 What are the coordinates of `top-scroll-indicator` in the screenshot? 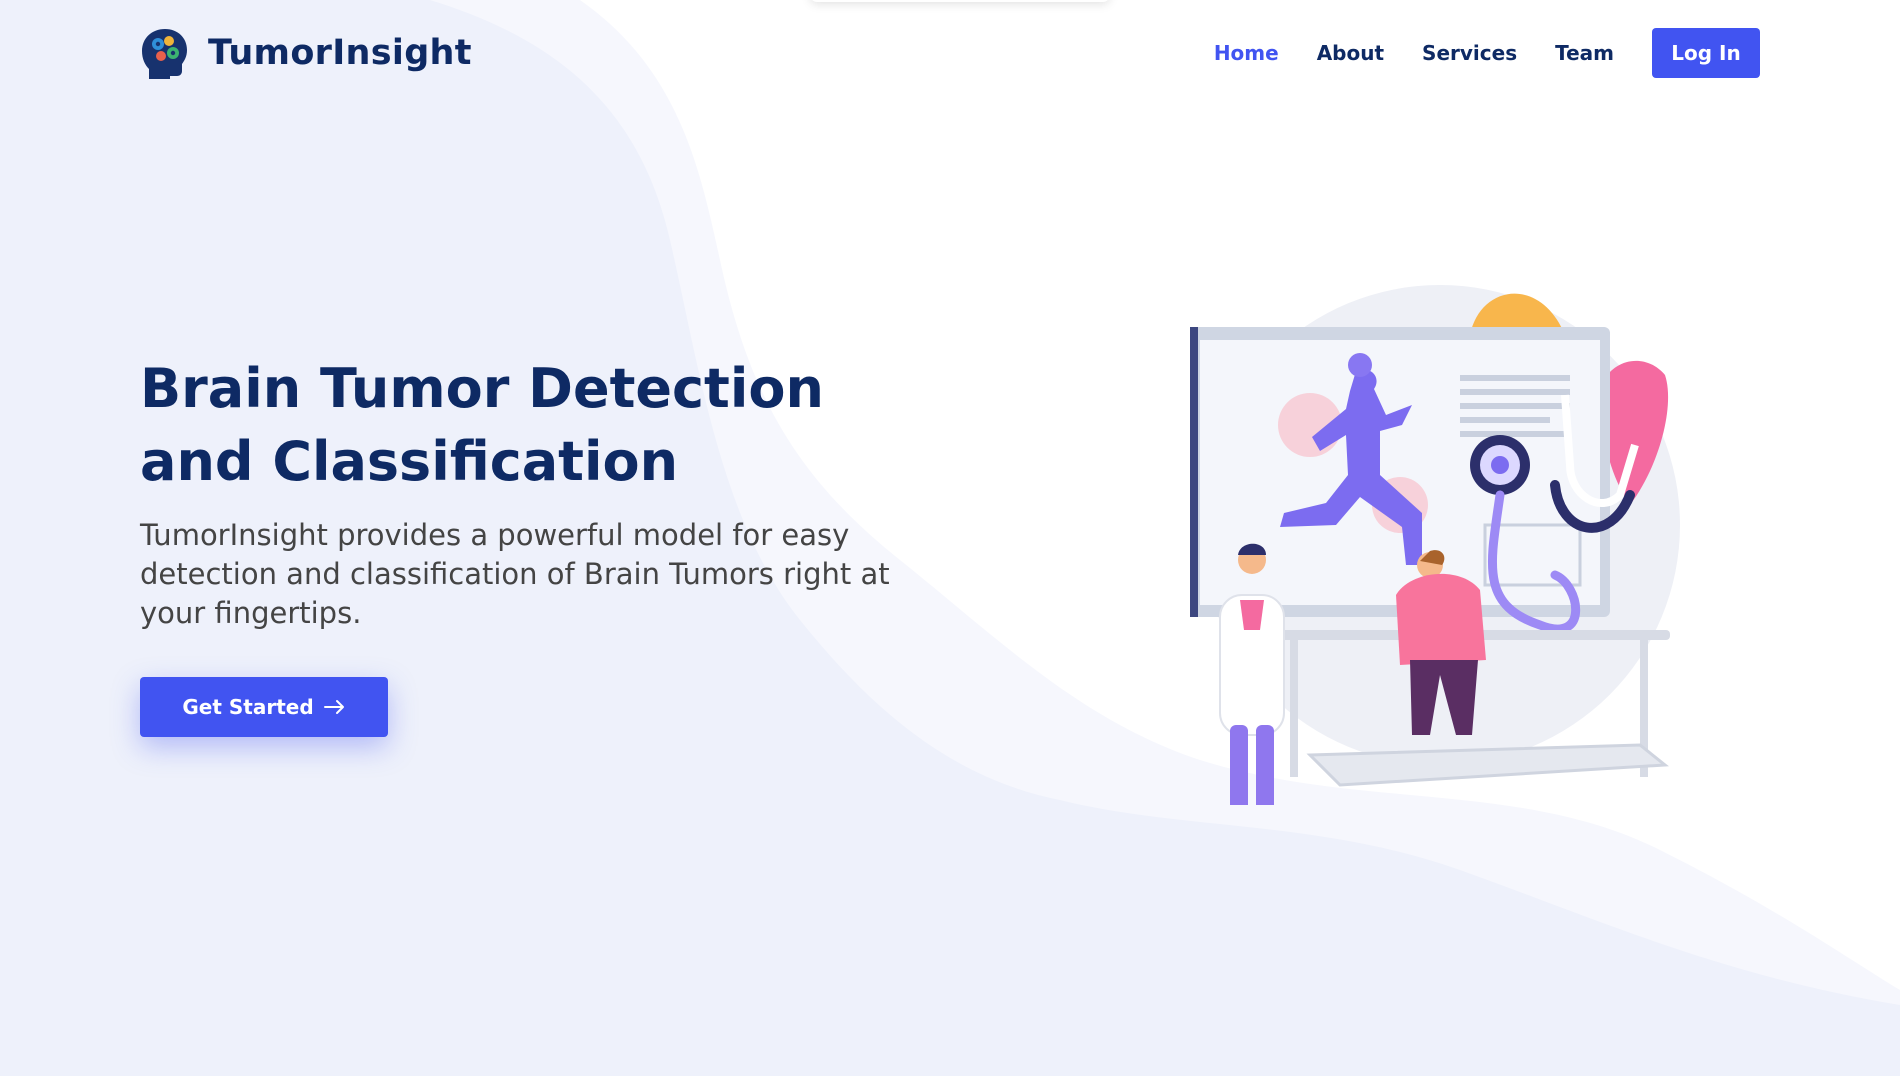 It's located at (960, 1).